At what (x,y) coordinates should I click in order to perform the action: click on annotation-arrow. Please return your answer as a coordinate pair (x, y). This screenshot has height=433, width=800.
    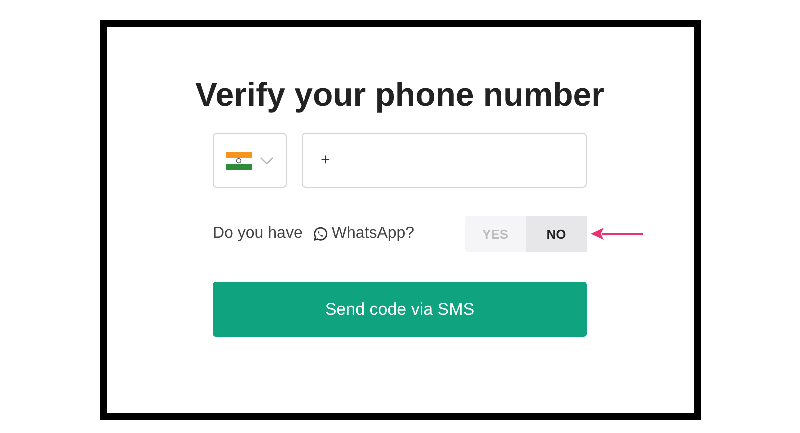
    Looking at the image, I should click on (617, 234).